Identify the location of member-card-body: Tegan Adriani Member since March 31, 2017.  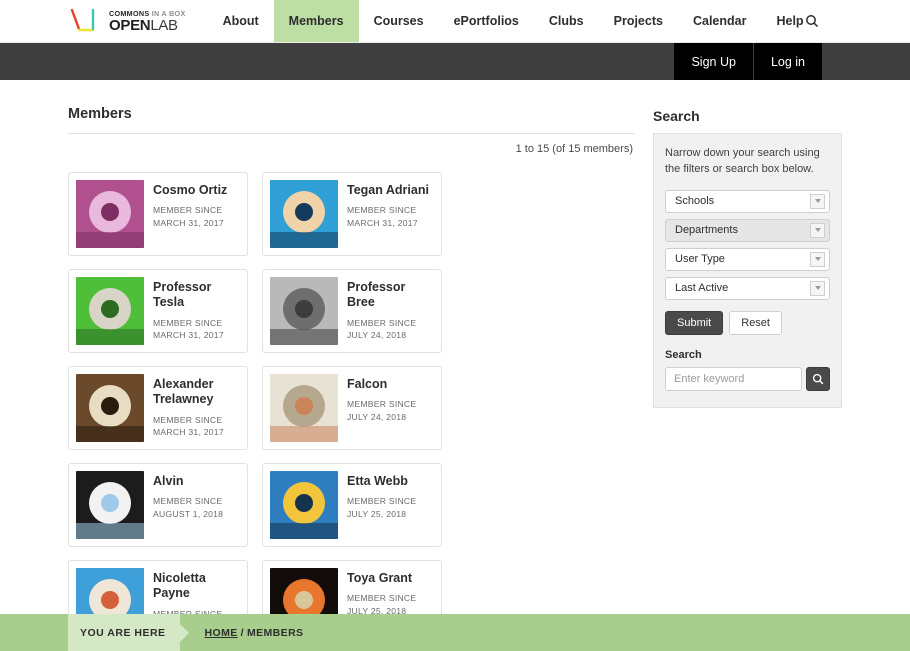
(390, 214).